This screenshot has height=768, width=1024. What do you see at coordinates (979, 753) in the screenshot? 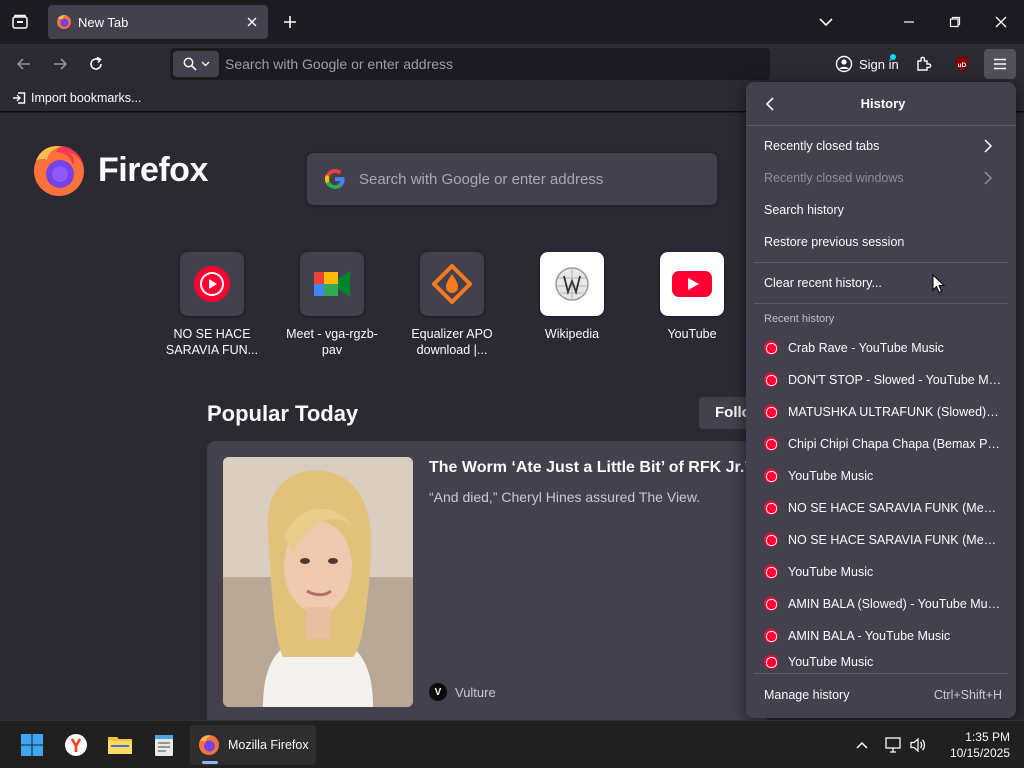
I see `clock-date: 10/15/2025` at bounding box center [979, 753].